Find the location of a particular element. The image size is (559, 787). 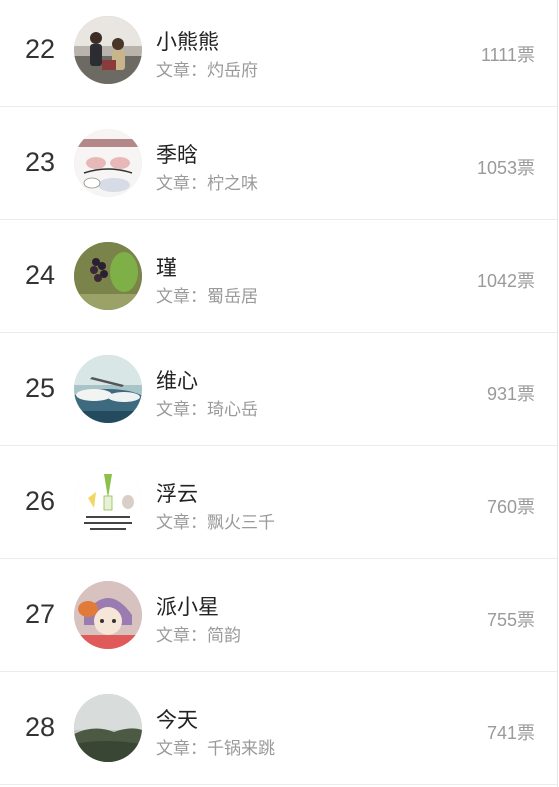

article-line: 文章：琦心岳 is located at coordinates (207, 407).